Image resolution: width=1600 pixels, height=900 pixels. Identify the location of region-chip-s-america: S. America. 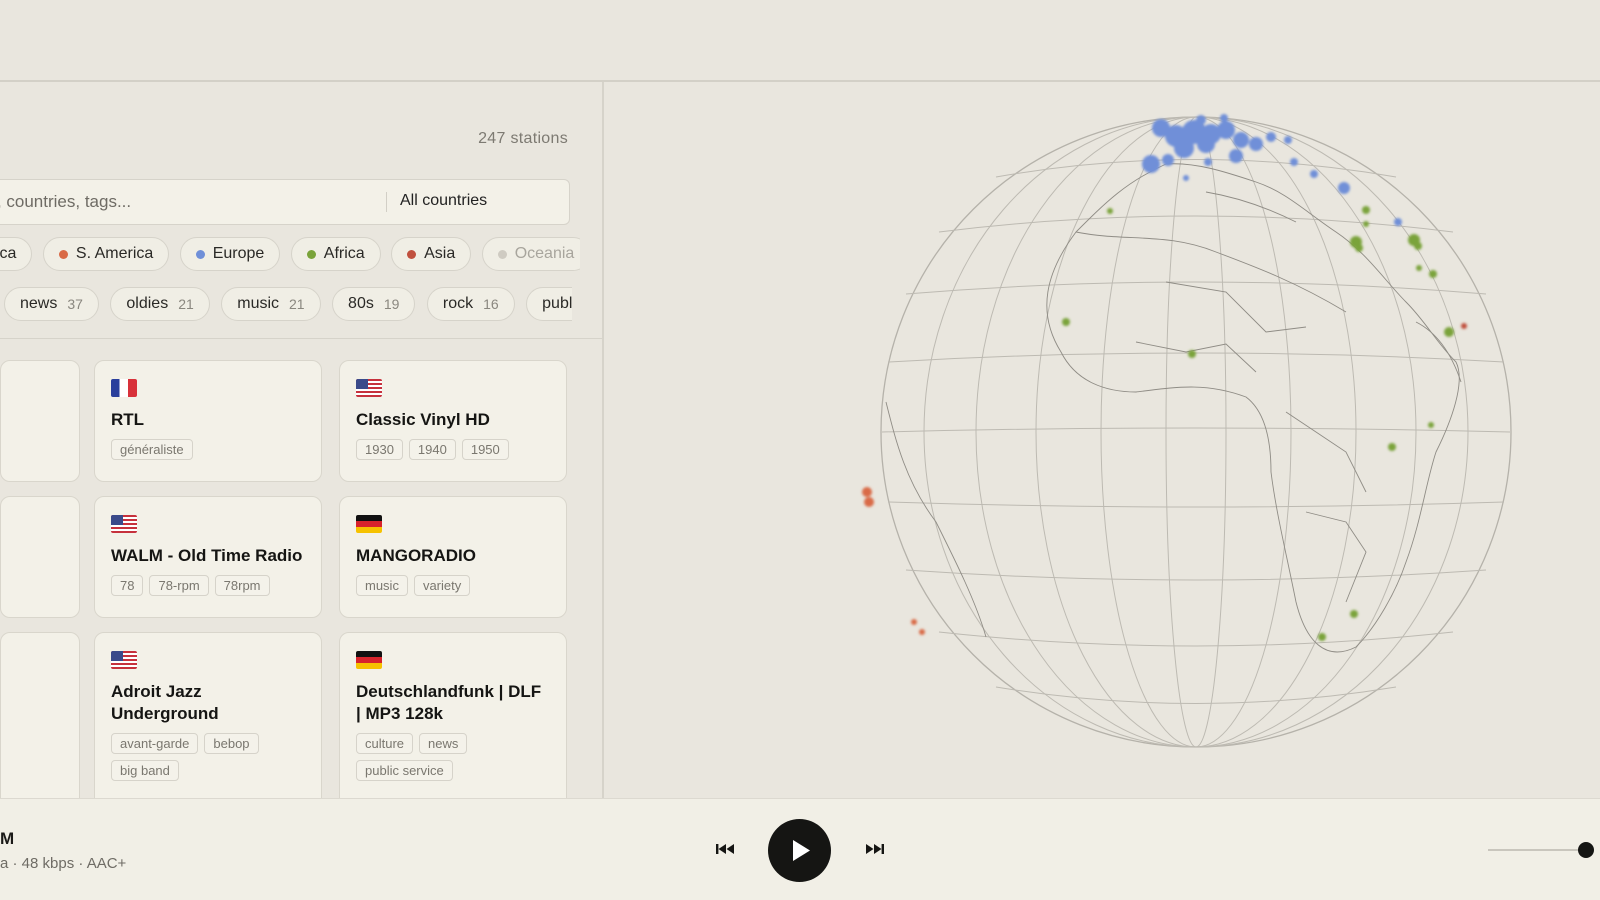
(106, 254).